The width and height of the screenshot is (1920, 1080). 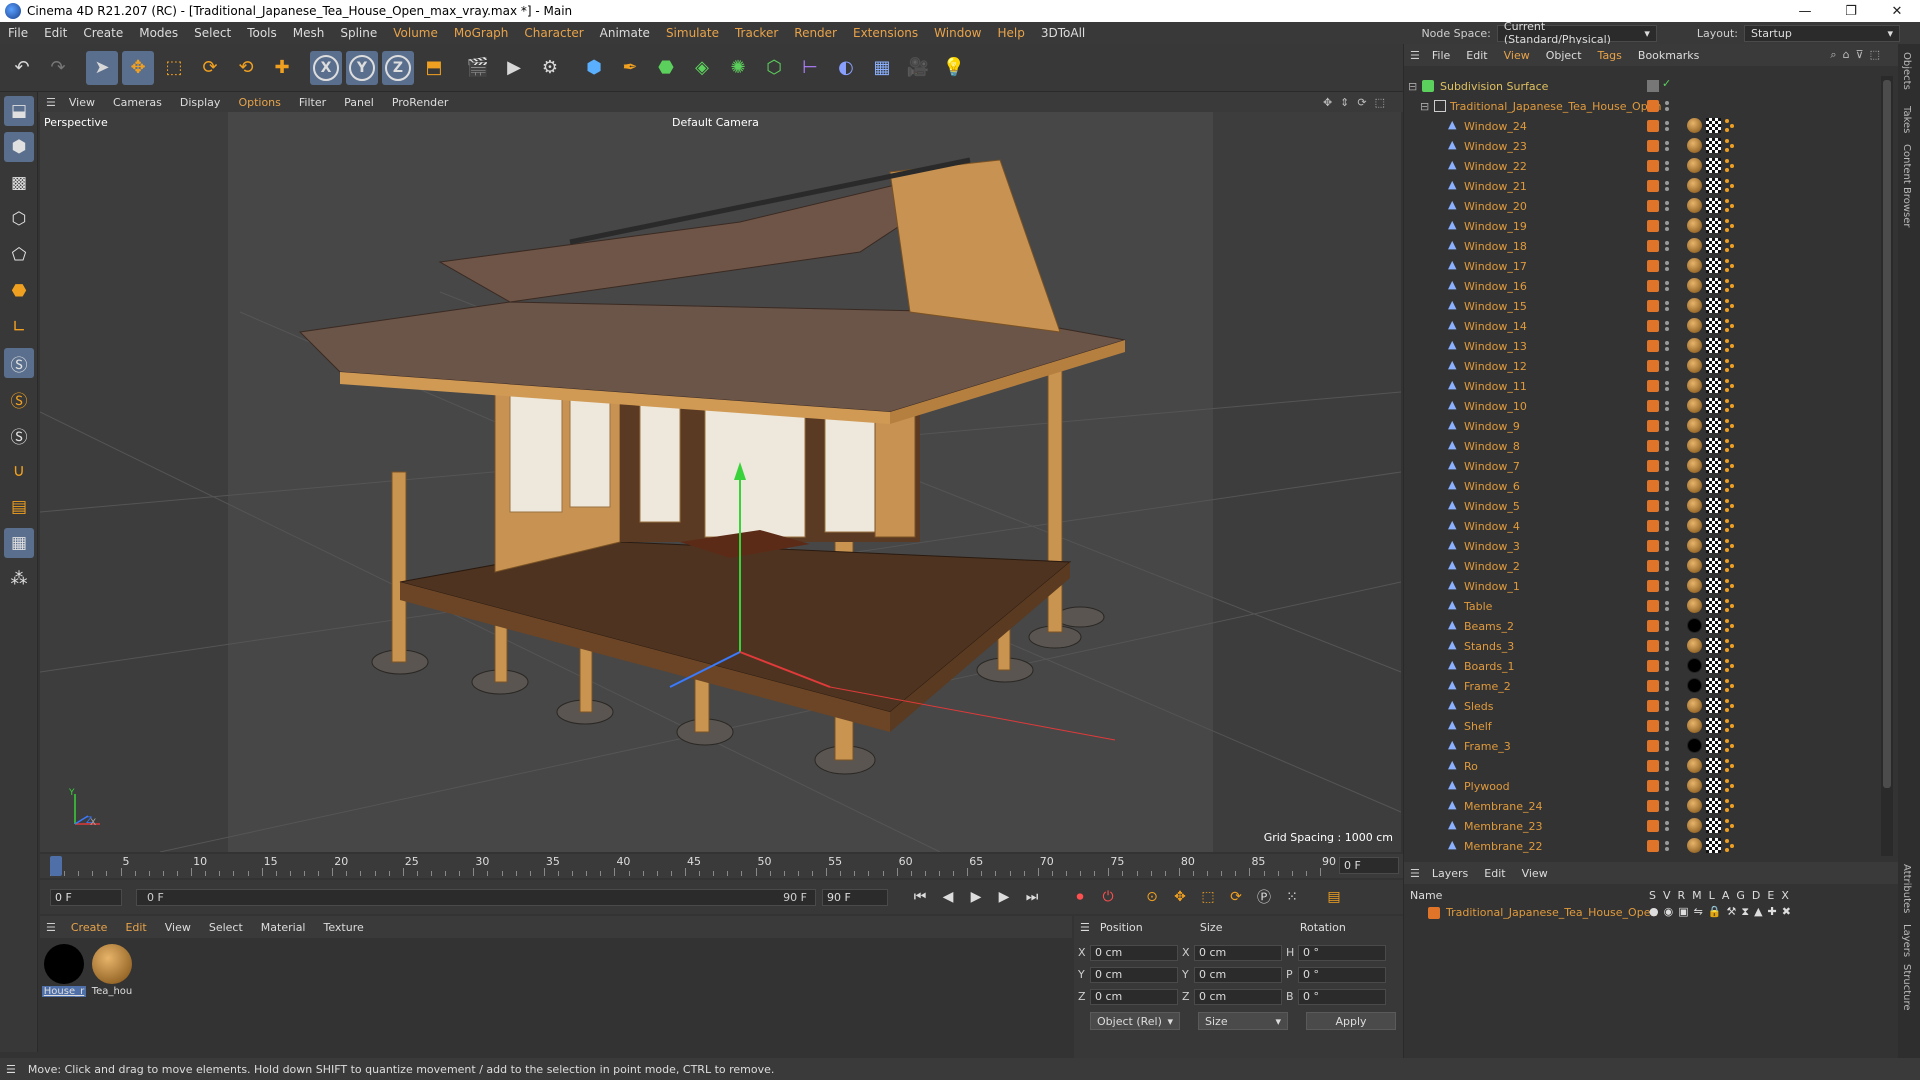 What do you see at coordinates (920, 897) in the screenshot?
I see `go-to-start-button: ⏮` at bounding box center [920, 897].